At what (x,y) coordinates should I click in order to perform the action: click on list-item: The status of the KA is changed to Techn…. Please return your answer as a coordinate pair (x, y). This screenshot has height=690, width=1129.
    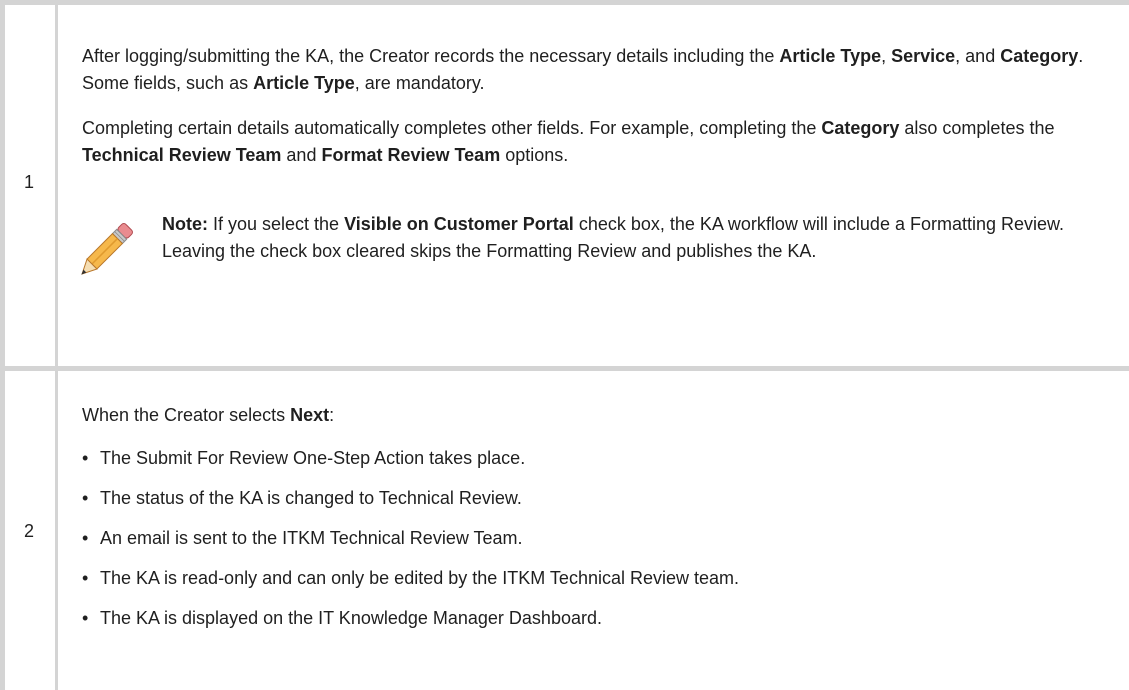
    Looking at the image, I should click on (600, 498).